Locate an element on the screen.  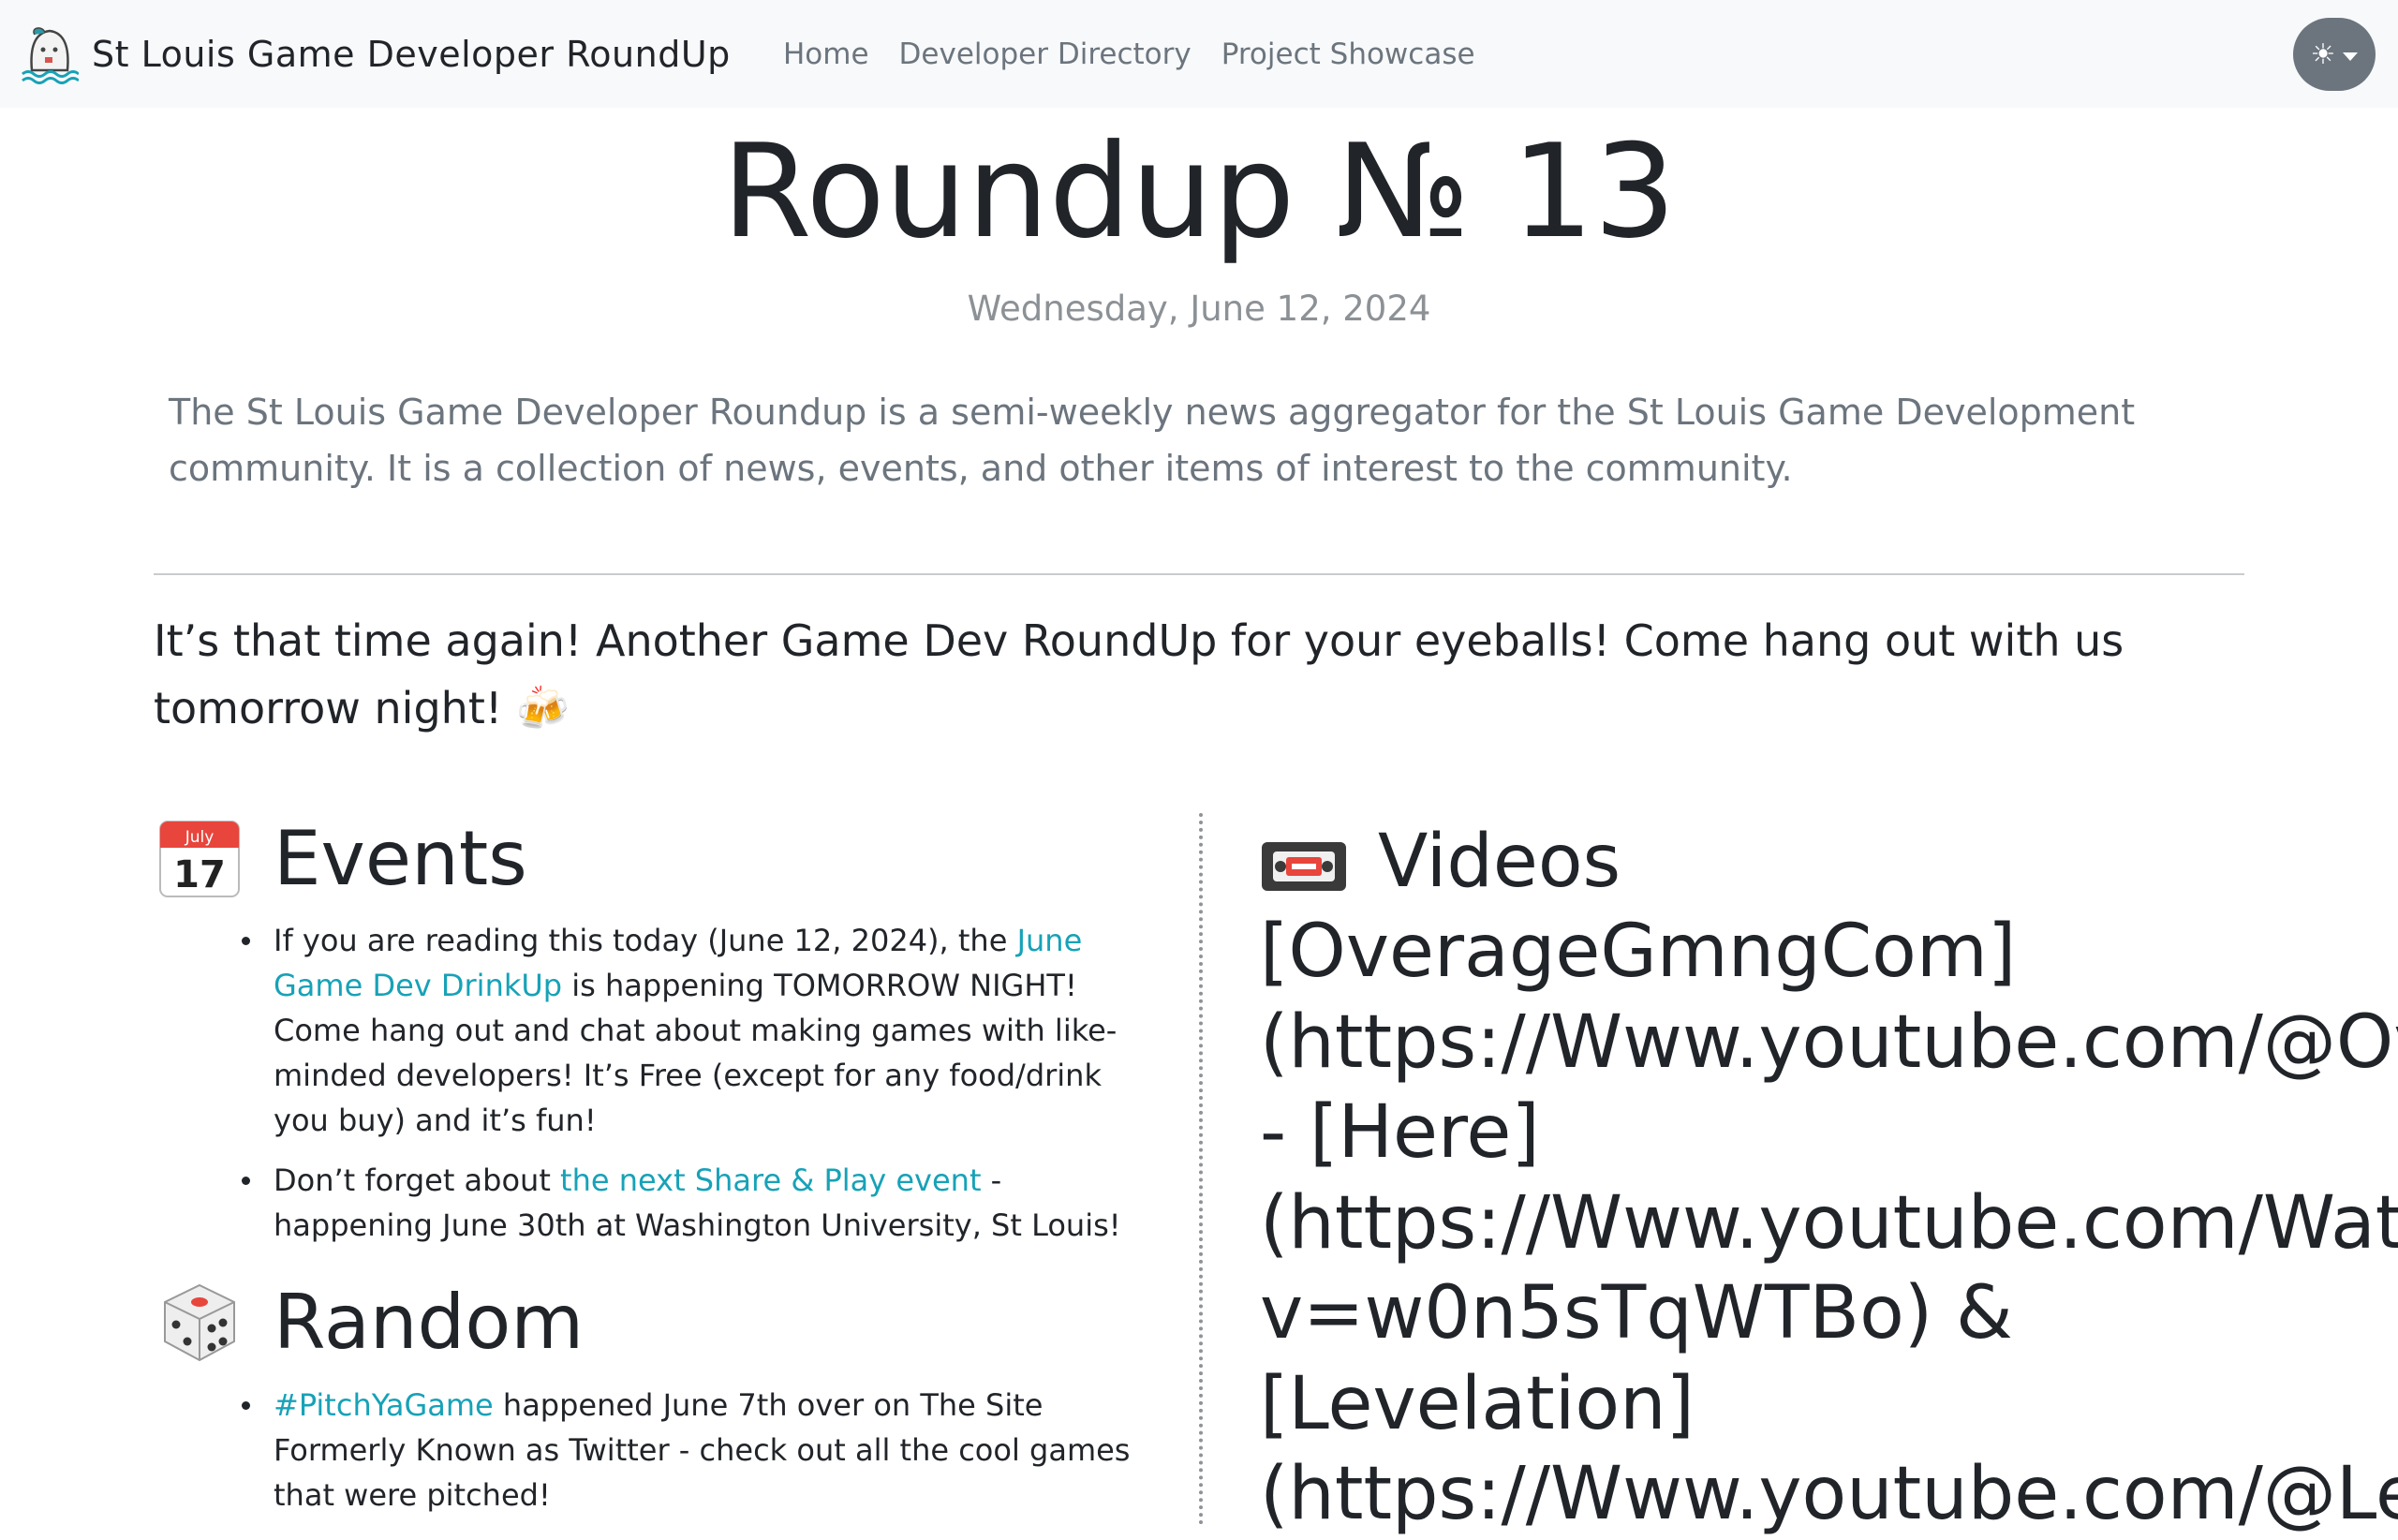
random-heading-label: Random is located at coordinates (429, 1322).